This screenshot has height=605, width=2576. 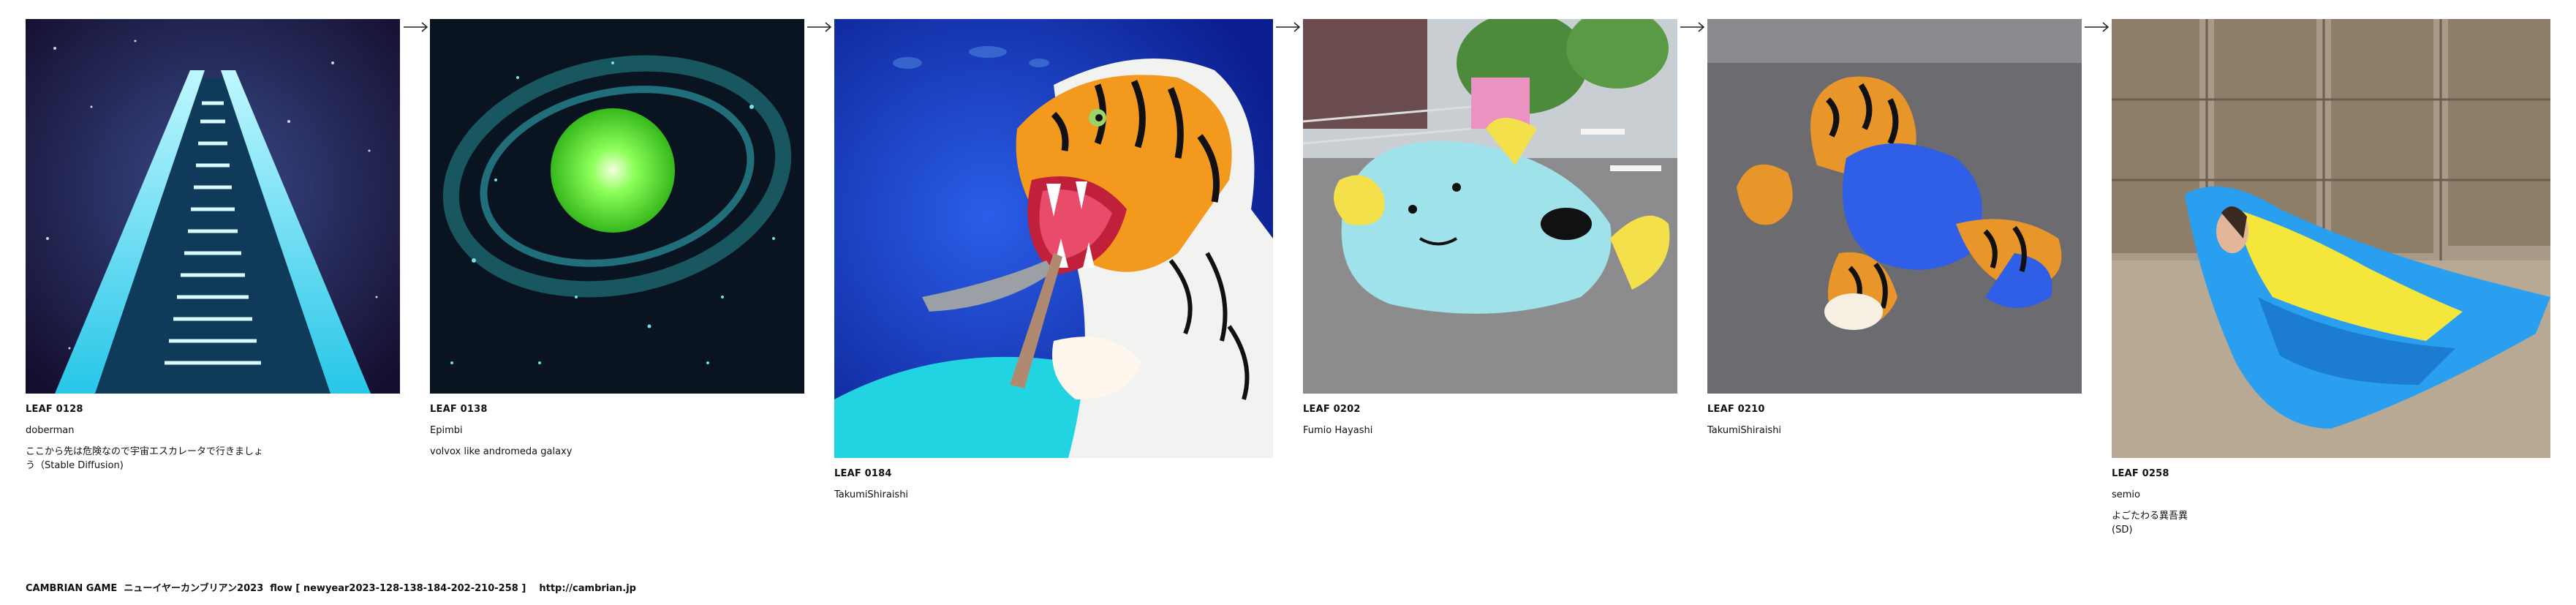 I want to click on leaf-card: LEAF 0210 TakumiShiraishi, so click(x=1894, y=228).